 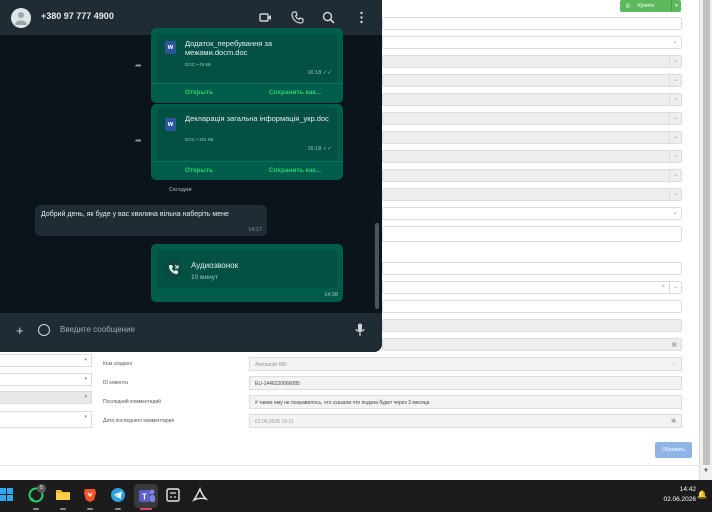 I want to click on divider, so click(x=349, y=465).